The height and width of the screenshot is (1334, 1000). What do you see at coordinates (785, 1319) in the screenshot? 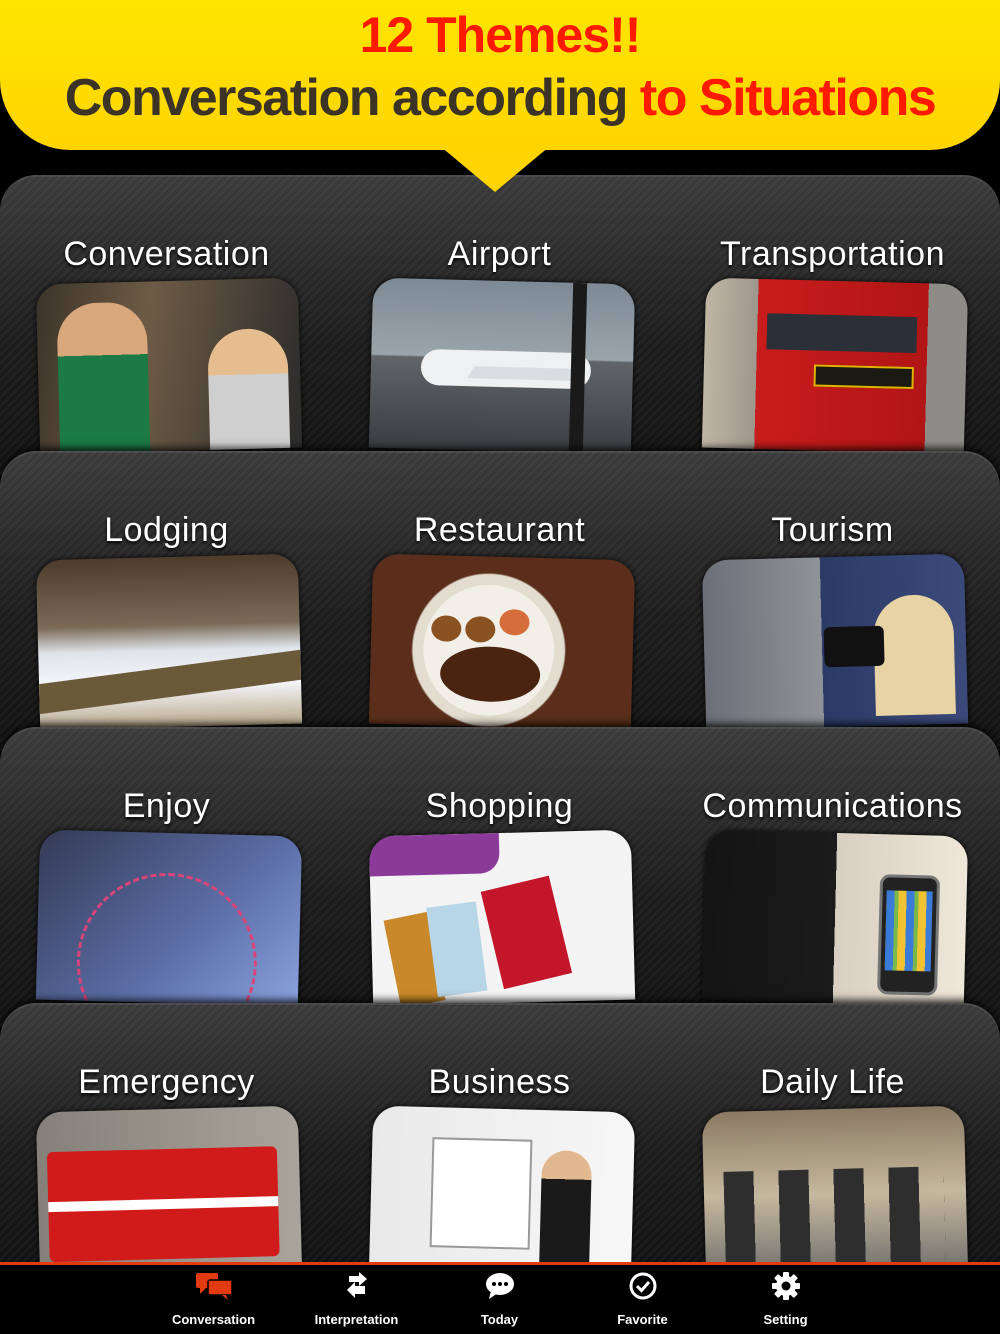
I see `tab-label: Setting` at bounding box center [785, 1319].